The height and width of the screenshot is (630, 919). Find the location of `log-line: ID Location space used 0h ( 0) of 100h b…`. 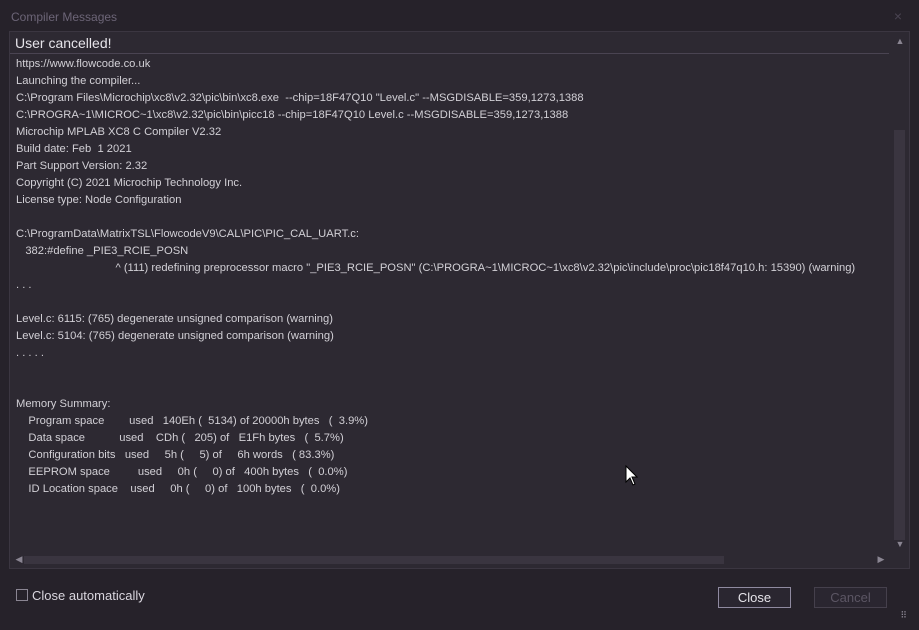

log-line: ID Location space used 0h ( 0) of 100h b… is located at coordinates (178, 489).